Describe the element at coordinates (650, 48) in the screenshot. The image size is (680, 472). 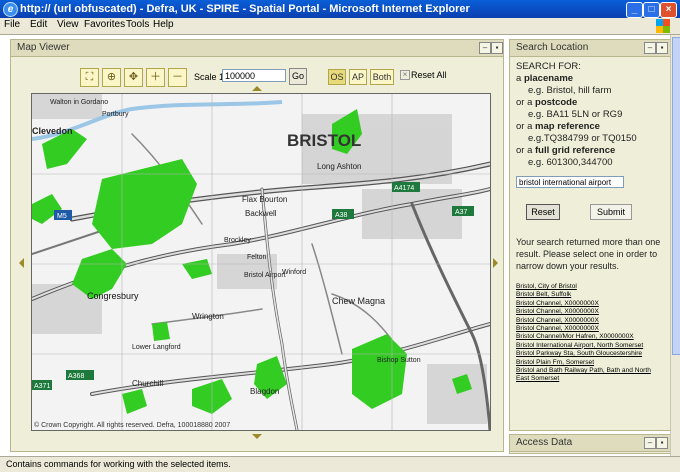
I see `search-collapse-button: –` at that location.